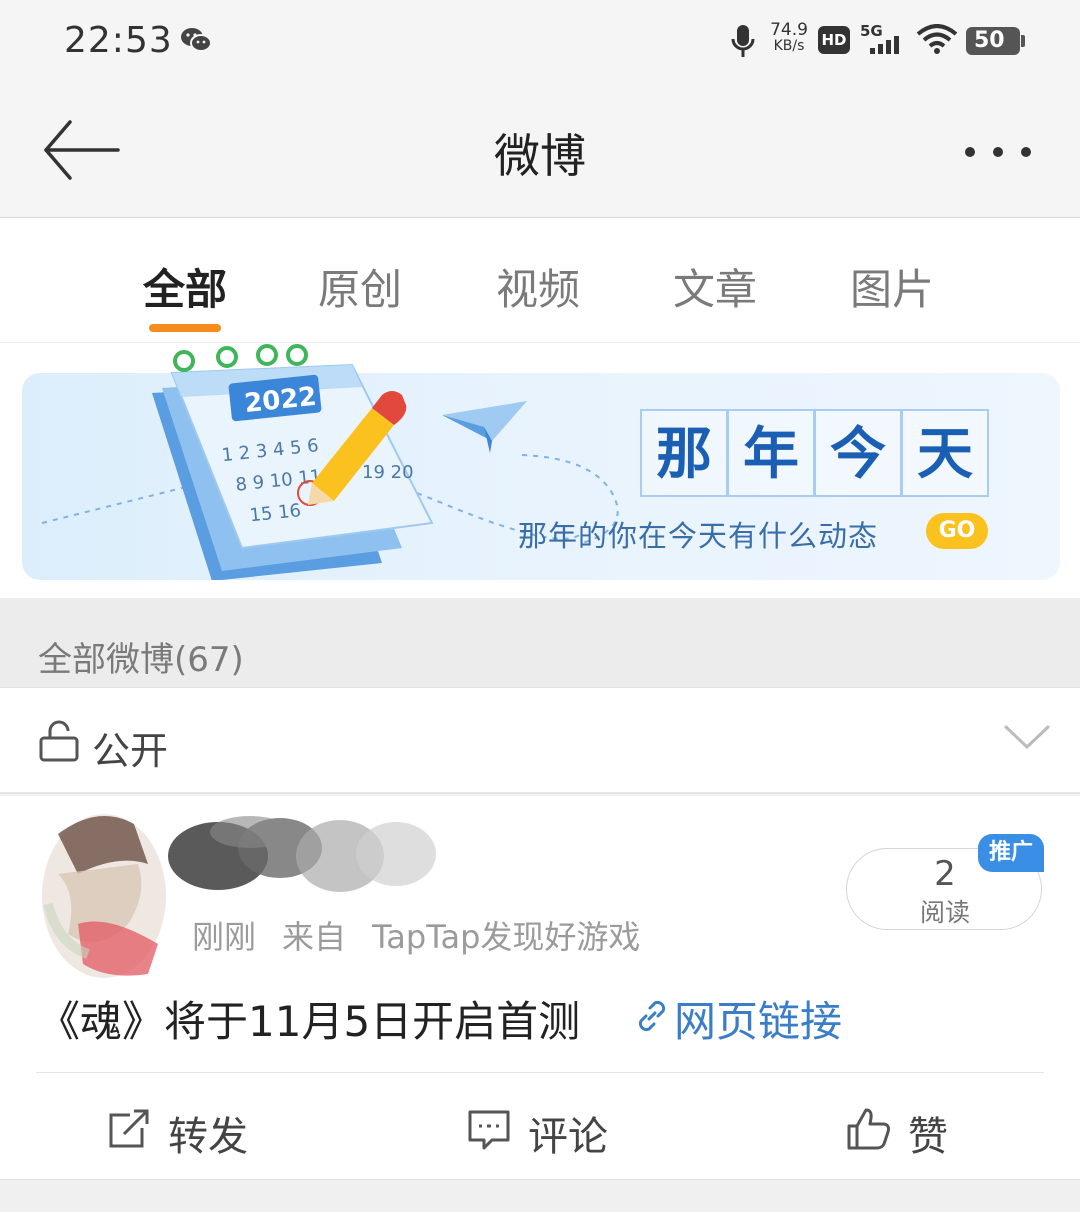  I want to click on wechat-icon, so click(196, 40).